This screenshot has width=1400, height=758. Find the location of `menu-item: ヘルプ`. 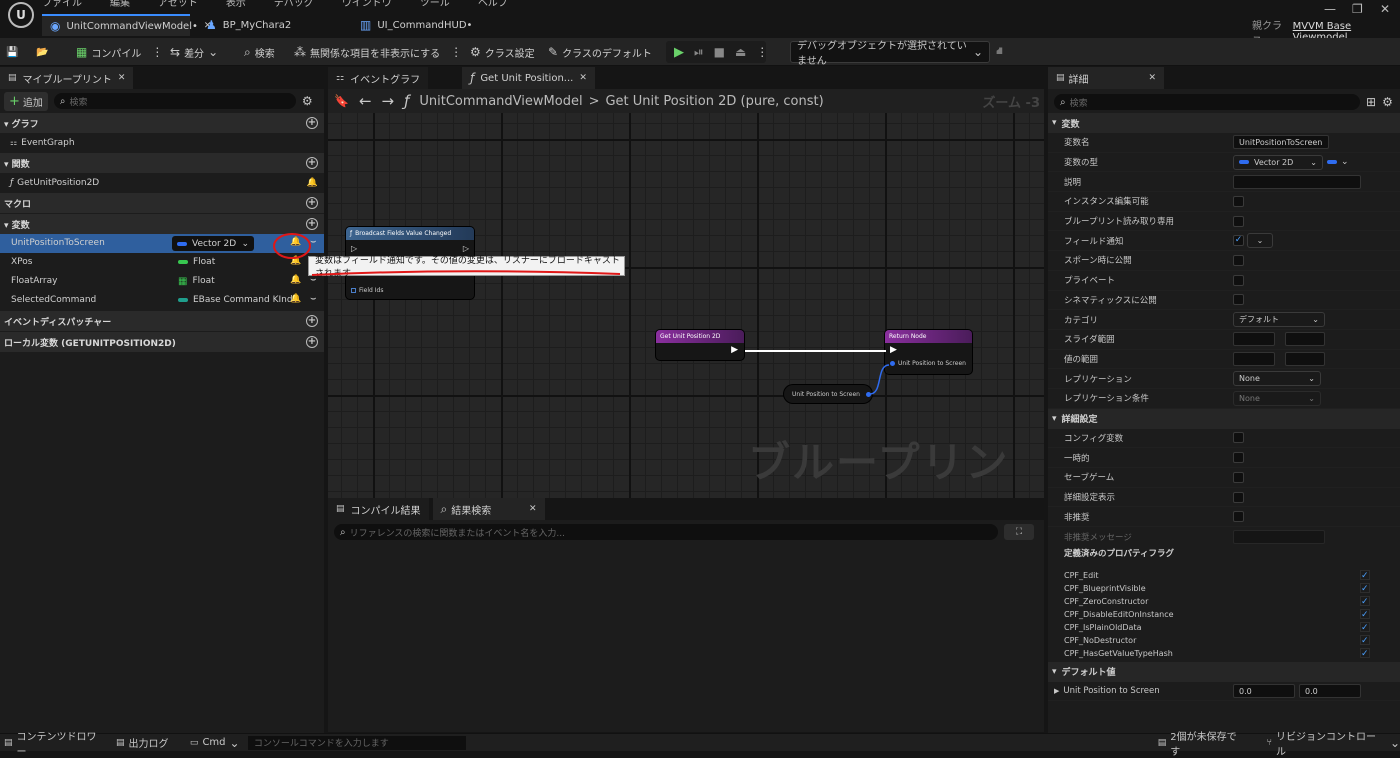

menu-item: ヘルプ is located at coordinates (493, 4).